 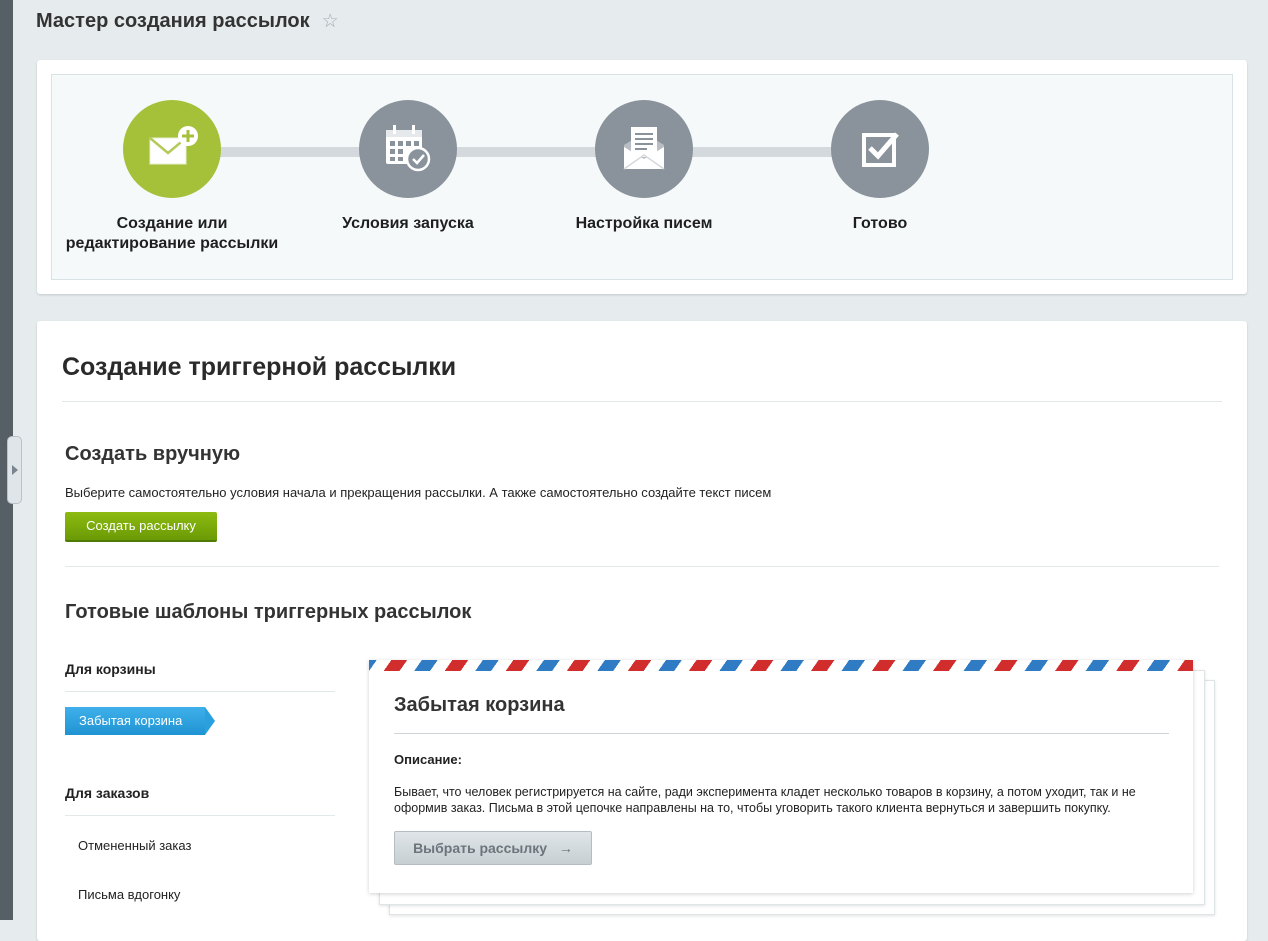 What do you see at coordinates (479, 705) in the screenshot?
I see `template-detail-title: Забытая корзина` at bounding box center [479, 705].